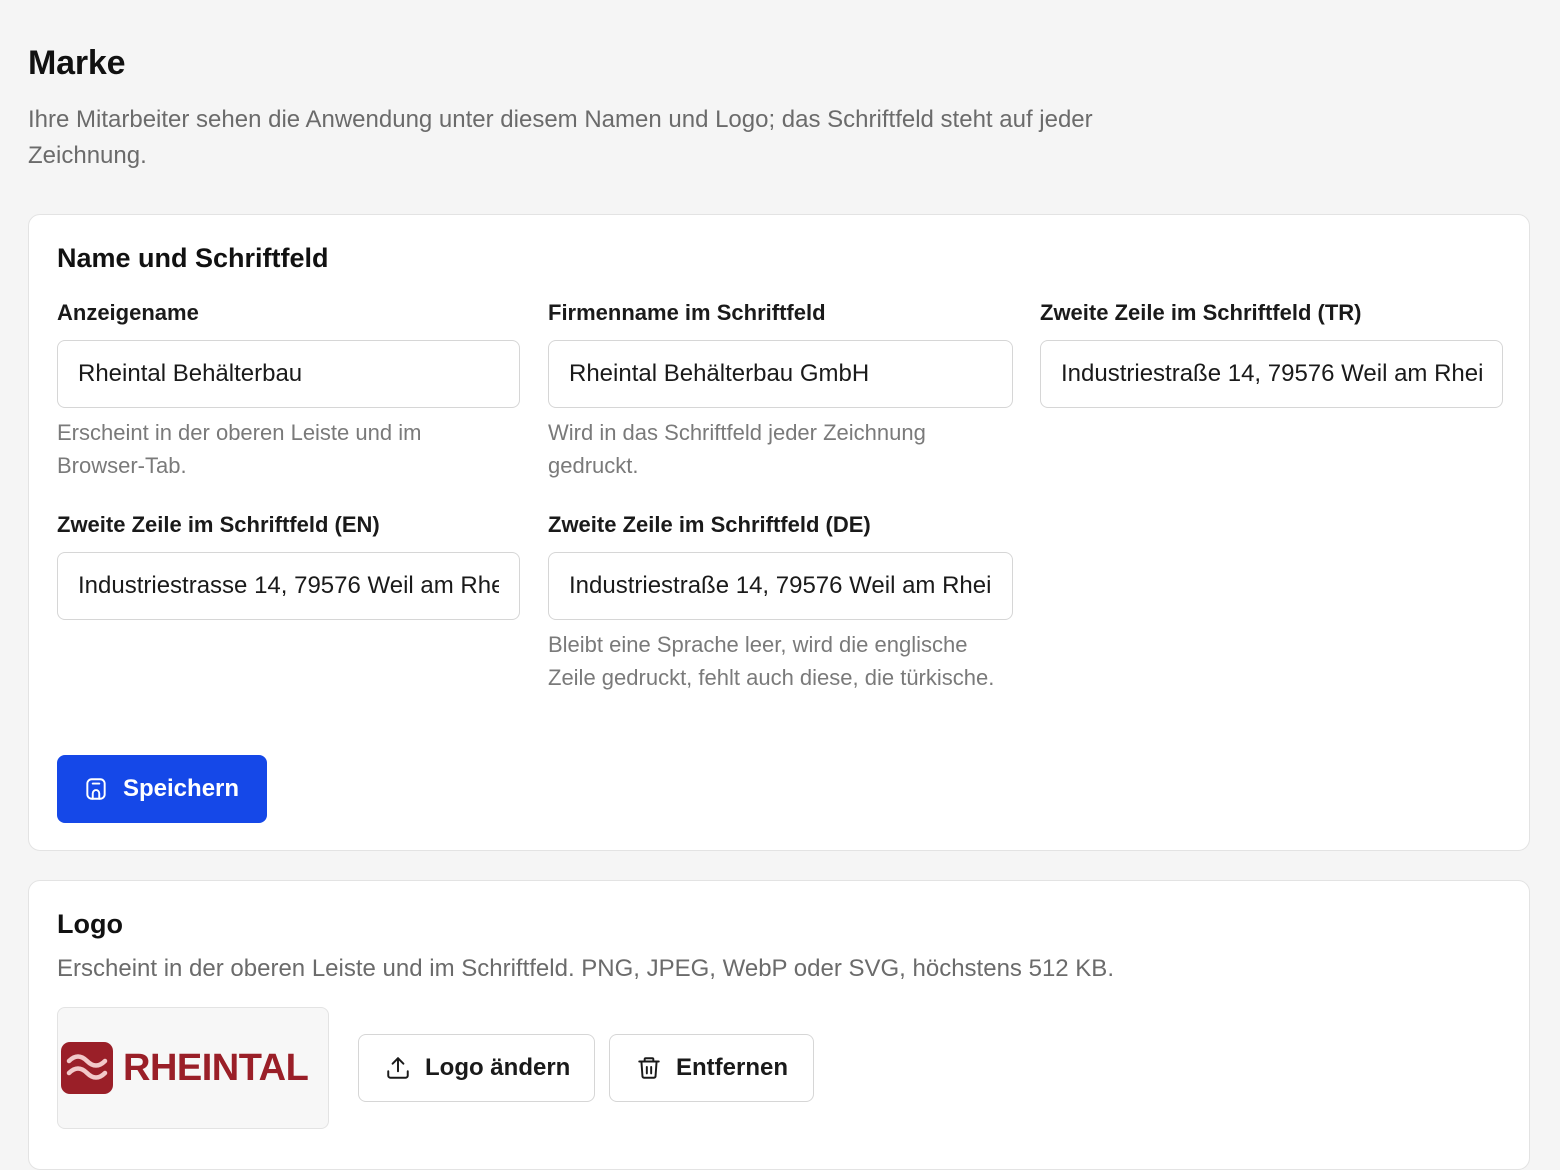 Image resolution: width=1560 pixels, height=1170 pixels. I want to click on save-button-label: Speichern, so click(181, 788).